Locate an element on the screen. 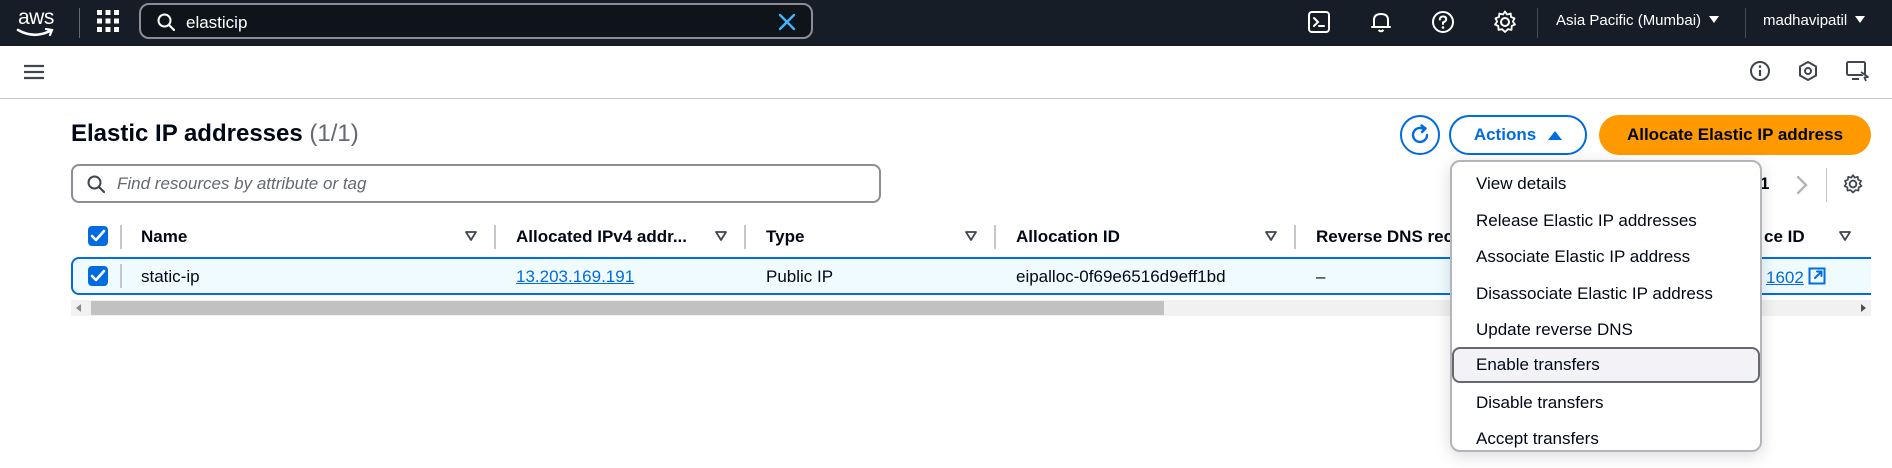  column-header-type: Type is located at coordinates (866, 237).